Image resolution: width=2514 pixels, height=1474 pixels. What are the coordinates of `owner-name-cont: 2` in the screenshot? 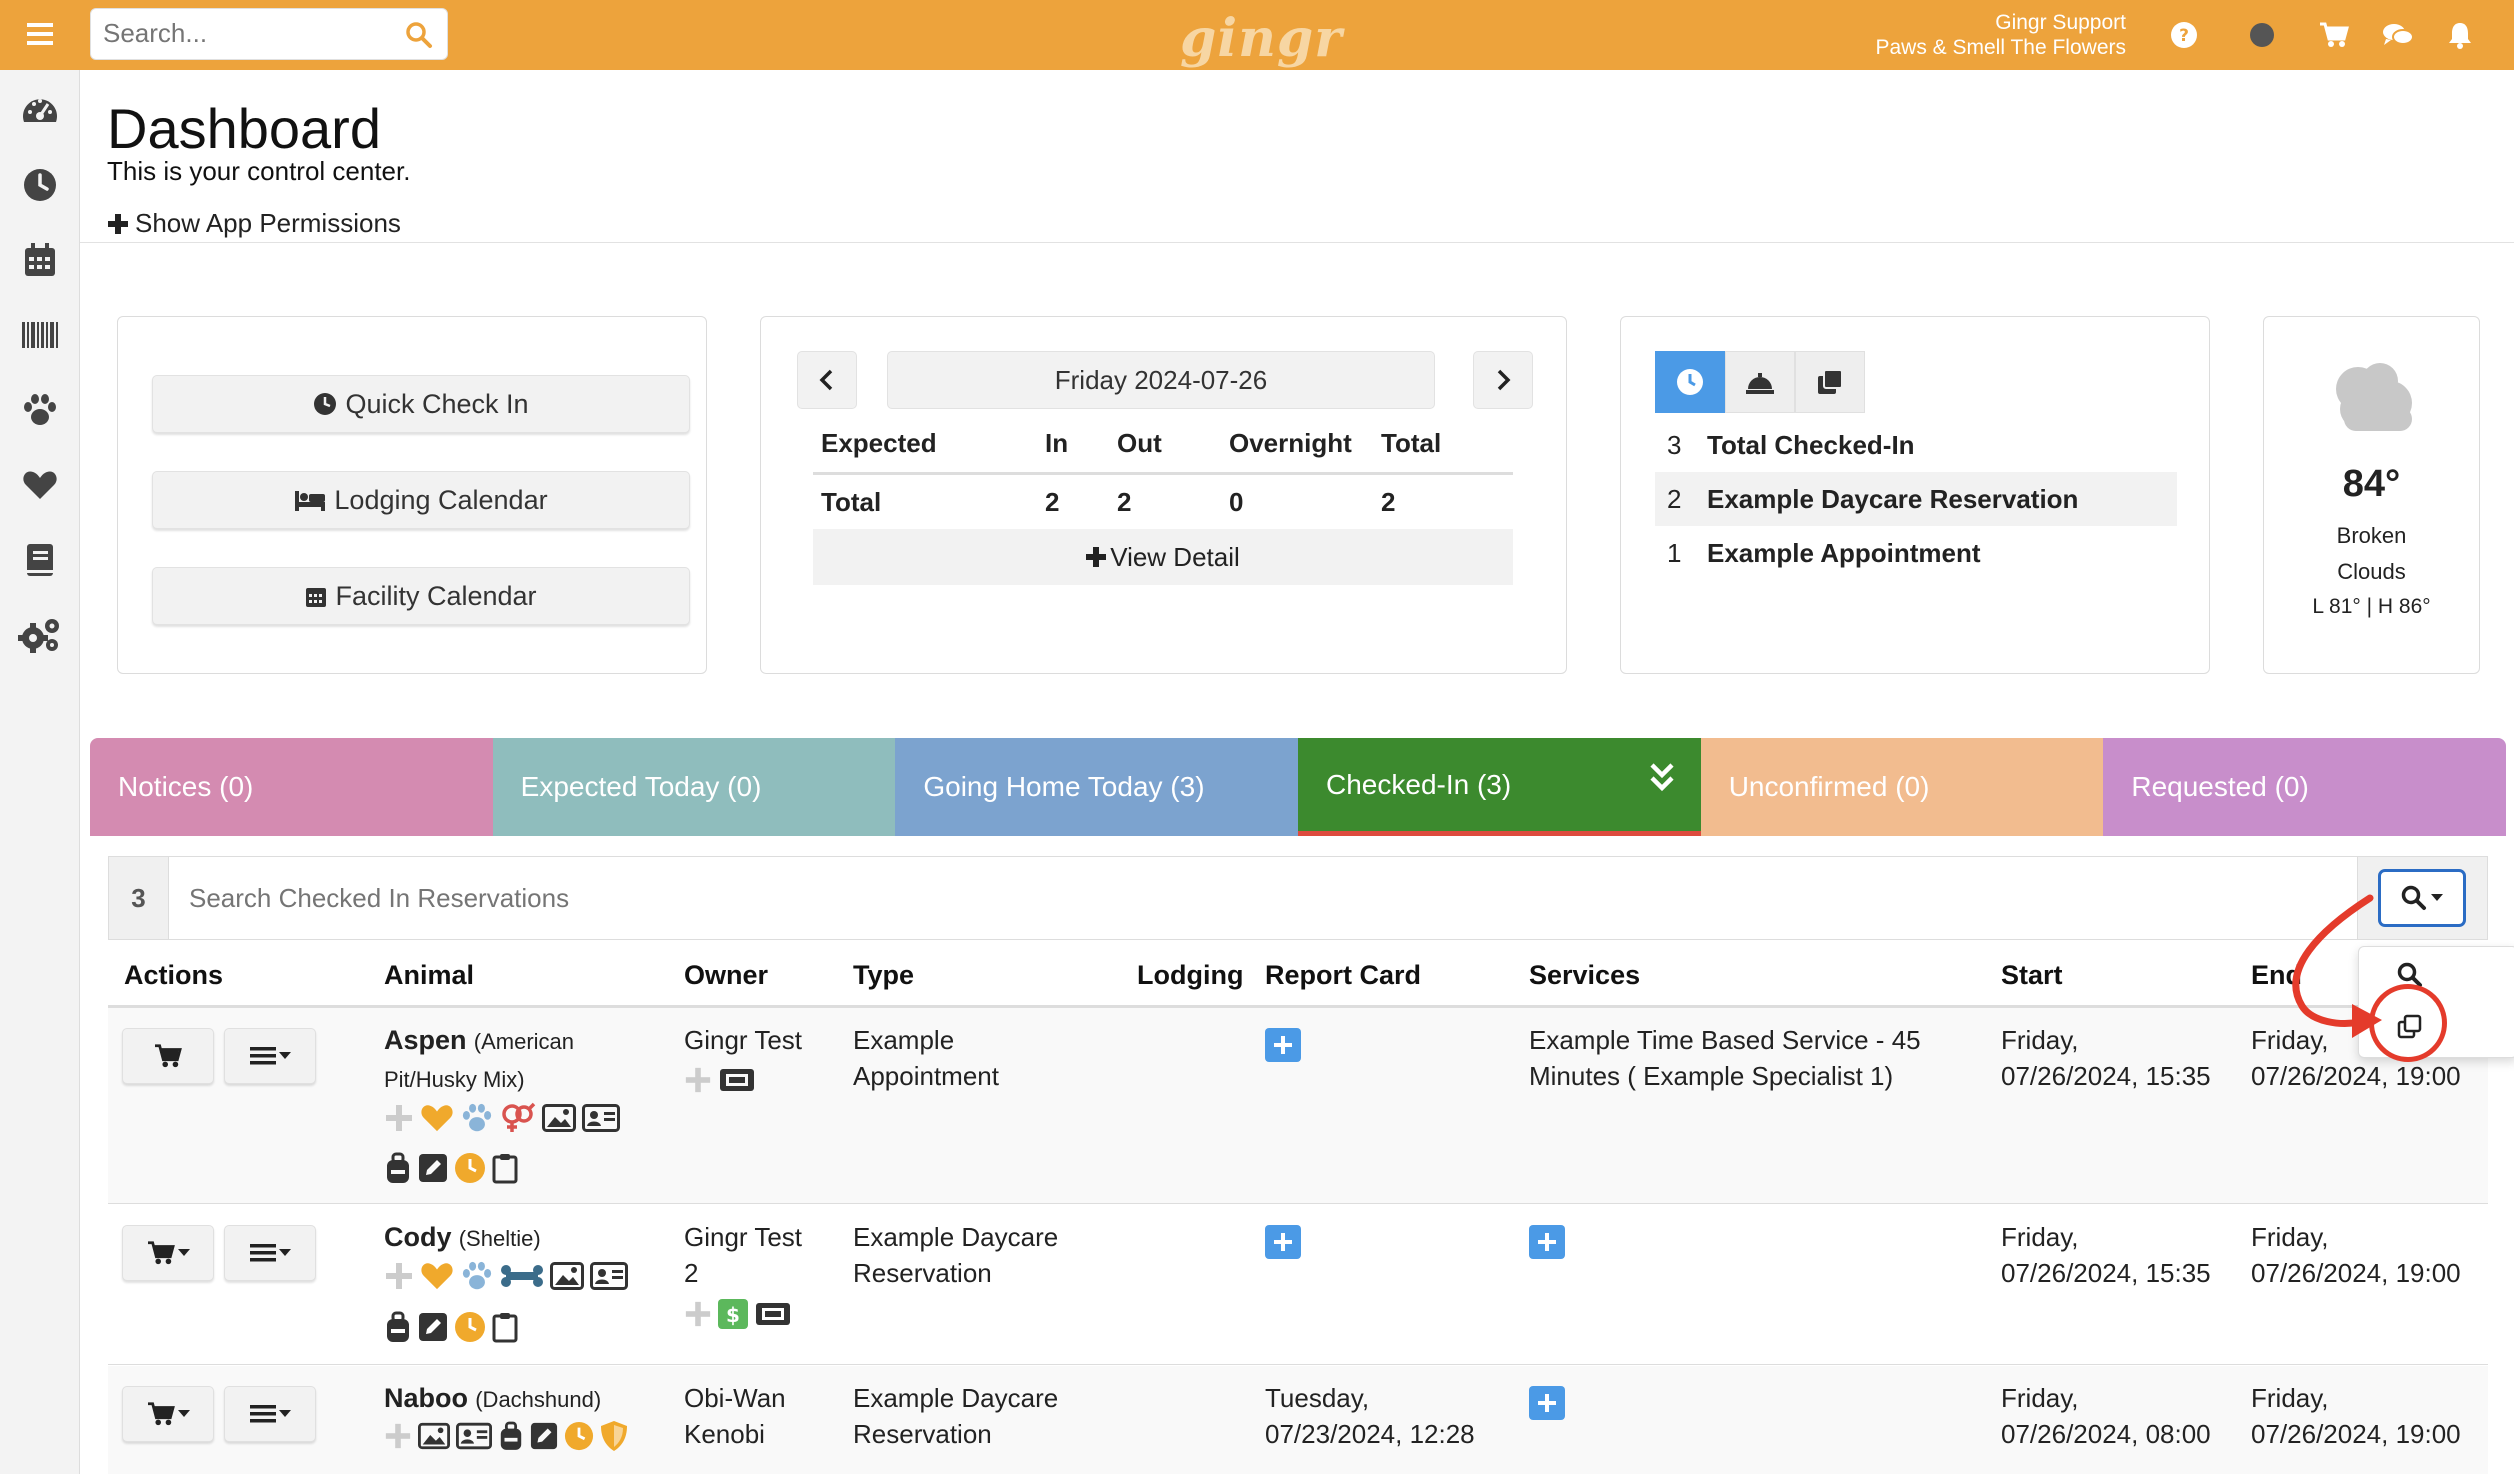 It's located at (691, 1273).